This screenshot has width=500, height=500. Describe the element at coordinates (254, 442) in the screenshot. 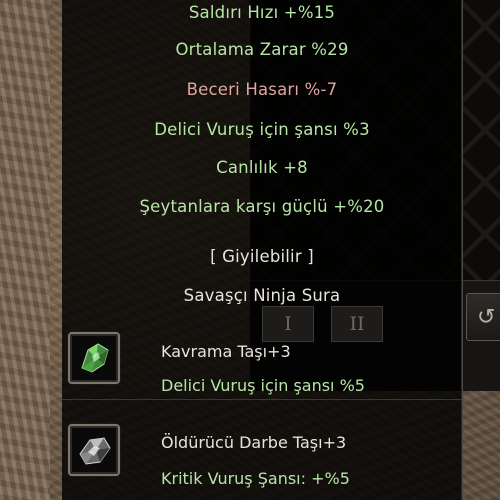

I see `stone-2-name: Öldürücü Darbe Taşı+3` at that location.